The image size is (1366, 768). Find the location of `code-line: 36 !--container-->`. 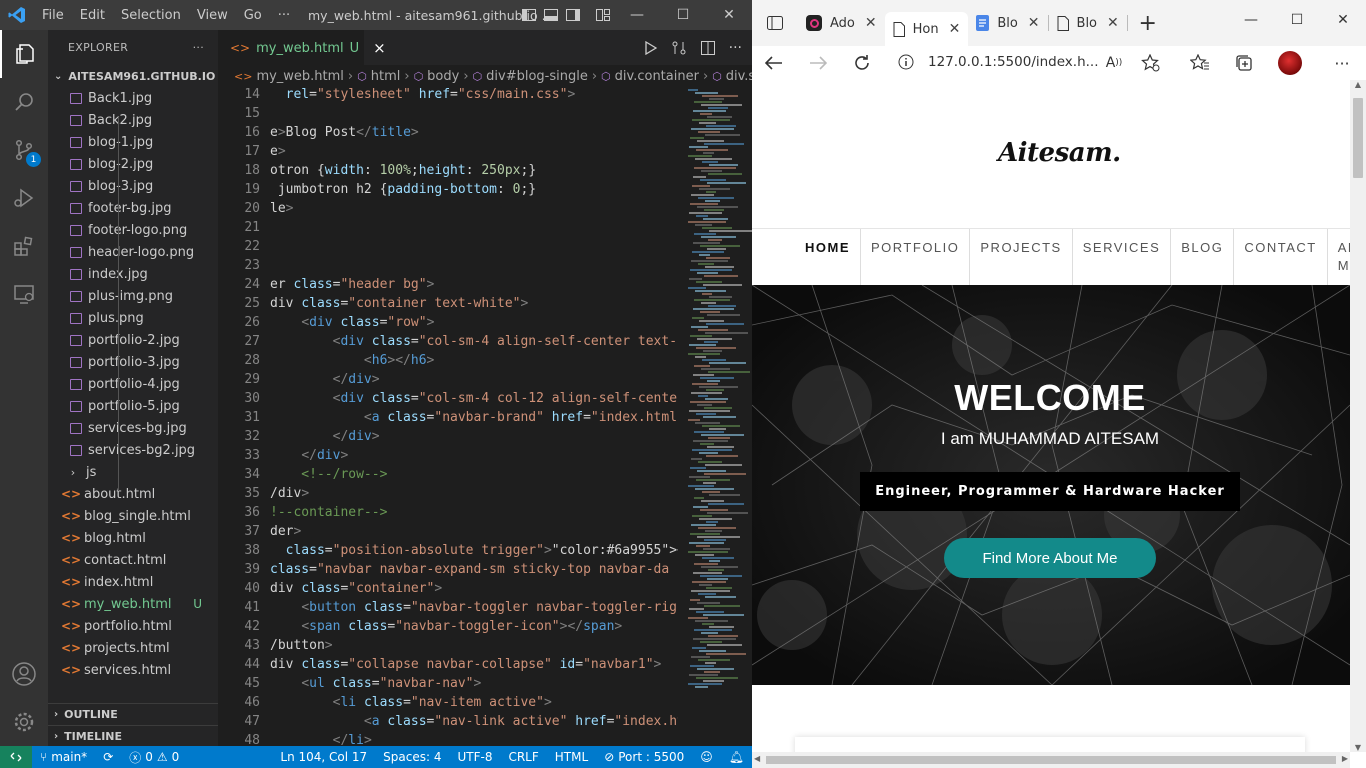

code-line: 36 !--container--> is located at coordinates (448, 514).